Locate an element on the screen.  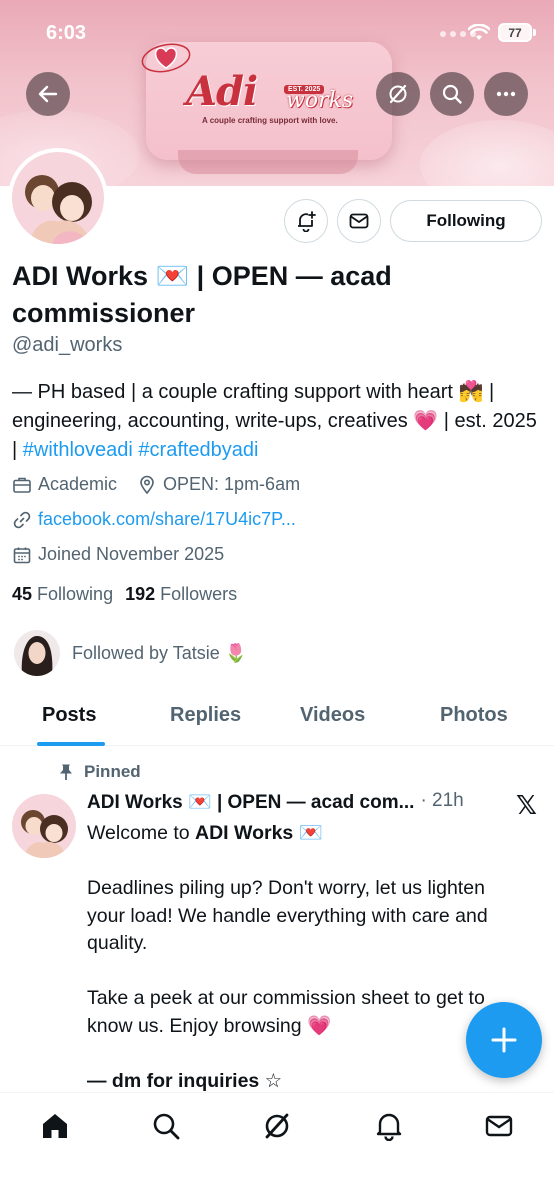
active-tab-indicator is located at coordinates (71, 744).